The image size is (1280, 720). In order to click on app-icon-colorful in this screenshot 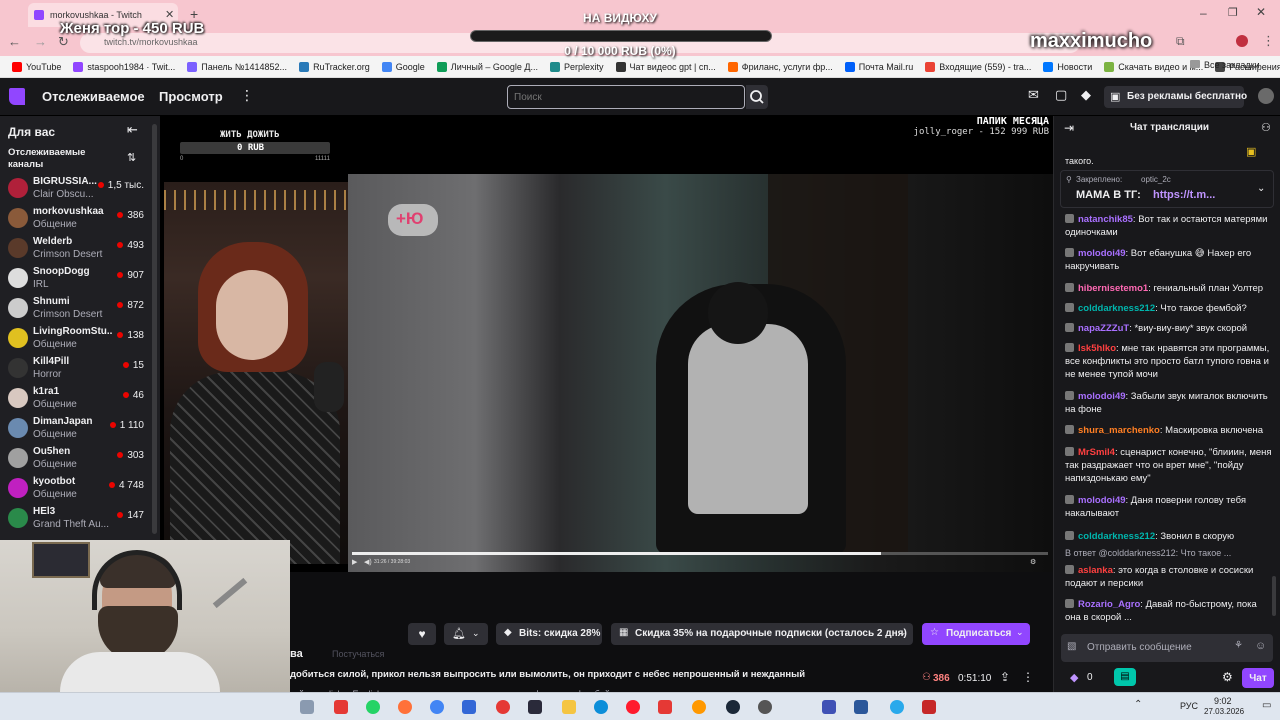, I will do `click(699, 707)`.